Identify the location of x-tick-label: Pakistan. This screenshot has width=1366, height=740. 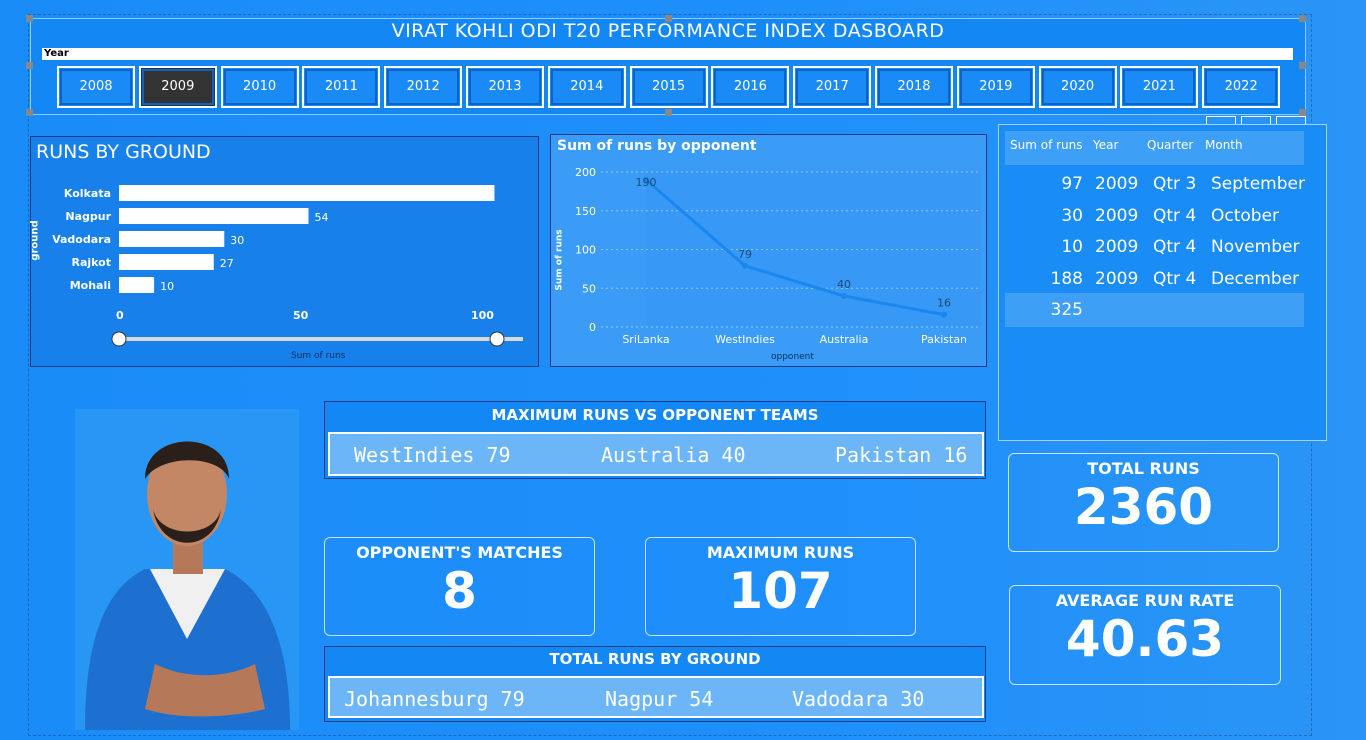
(944, 339).